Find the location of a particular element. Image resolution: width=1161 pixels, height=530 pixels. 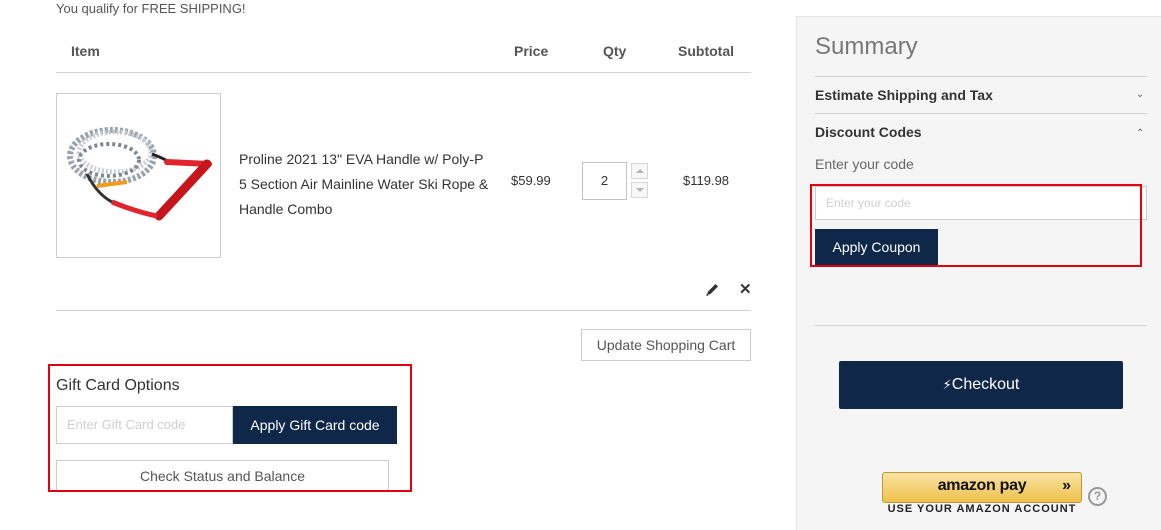

gift-card-title: Gift Card Options is located at coordinates (118, 385).